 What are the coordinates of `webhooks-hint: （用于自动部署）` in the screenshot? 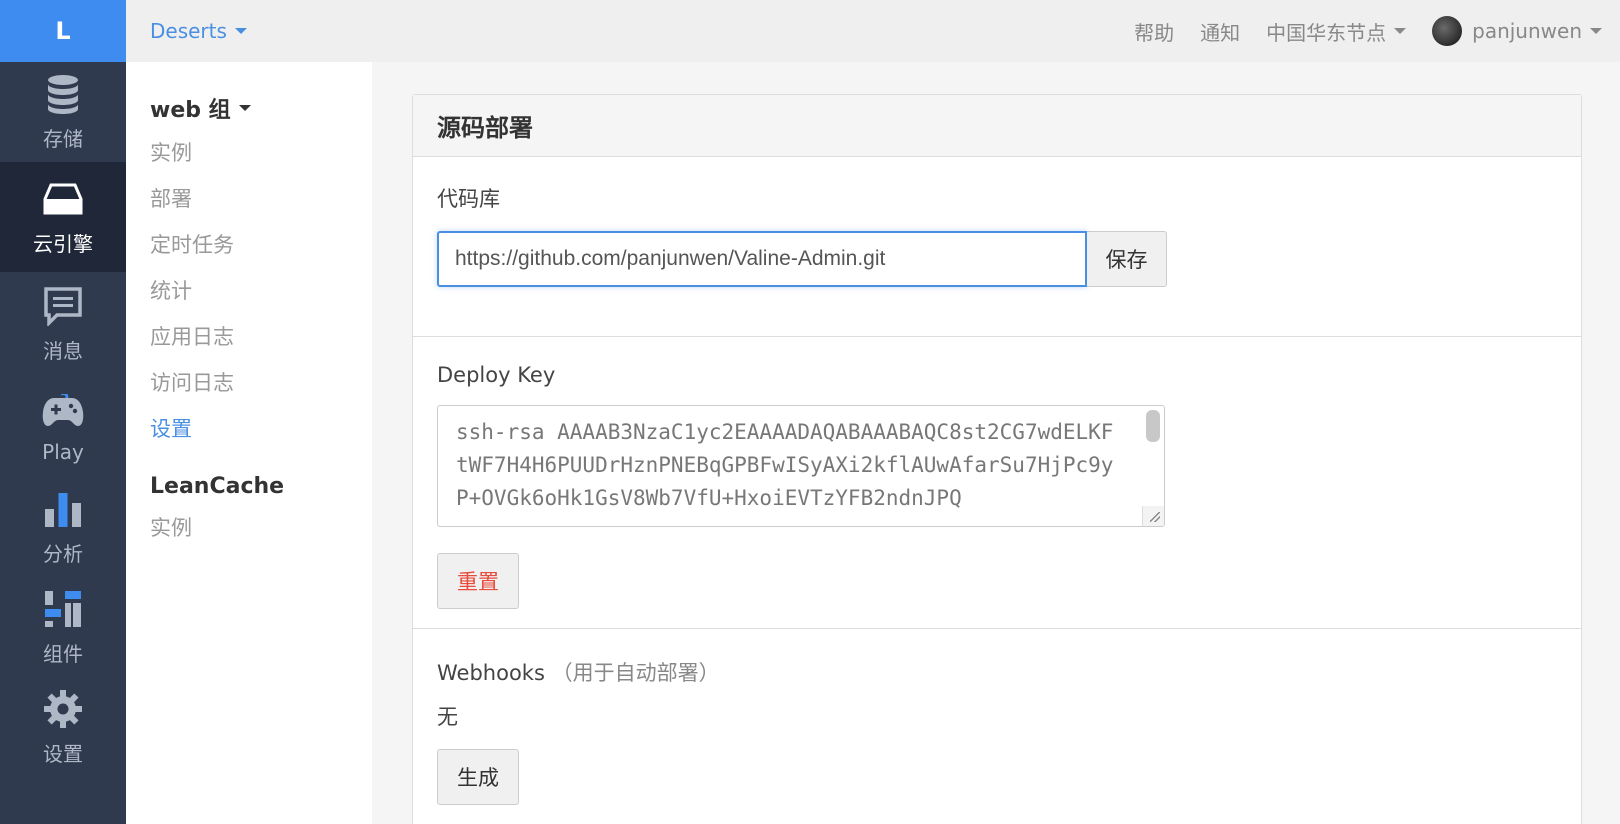 It's located at (635, 673).